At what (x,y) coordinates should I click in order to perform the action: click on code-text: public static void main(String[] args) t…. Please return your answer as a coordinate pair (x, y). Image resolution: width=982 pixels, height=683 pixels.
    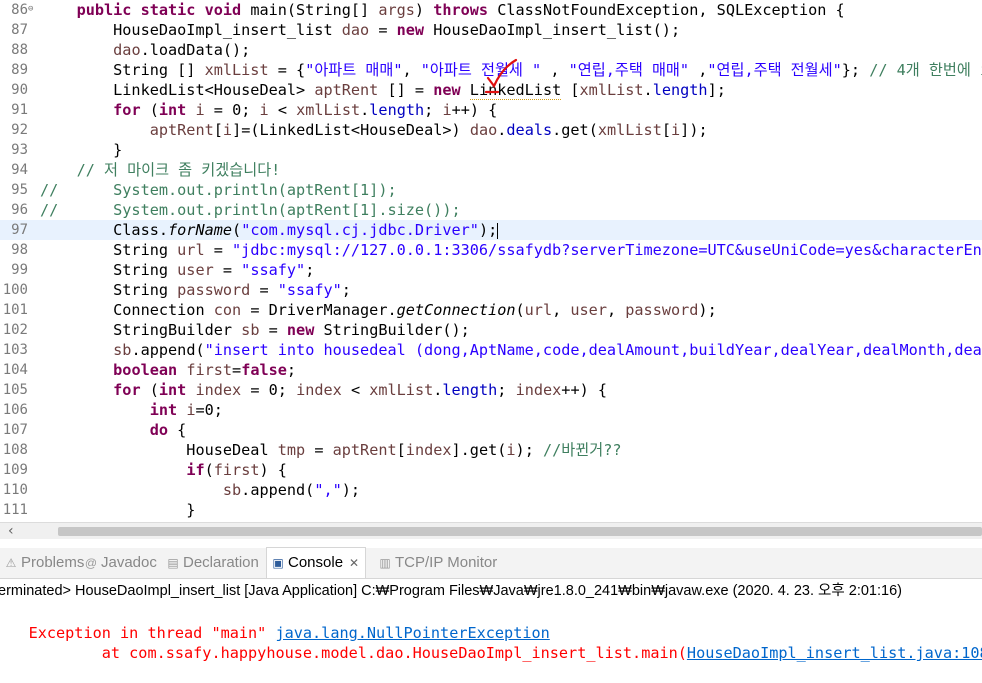
    Looking at the image, I should click on (442, 10).